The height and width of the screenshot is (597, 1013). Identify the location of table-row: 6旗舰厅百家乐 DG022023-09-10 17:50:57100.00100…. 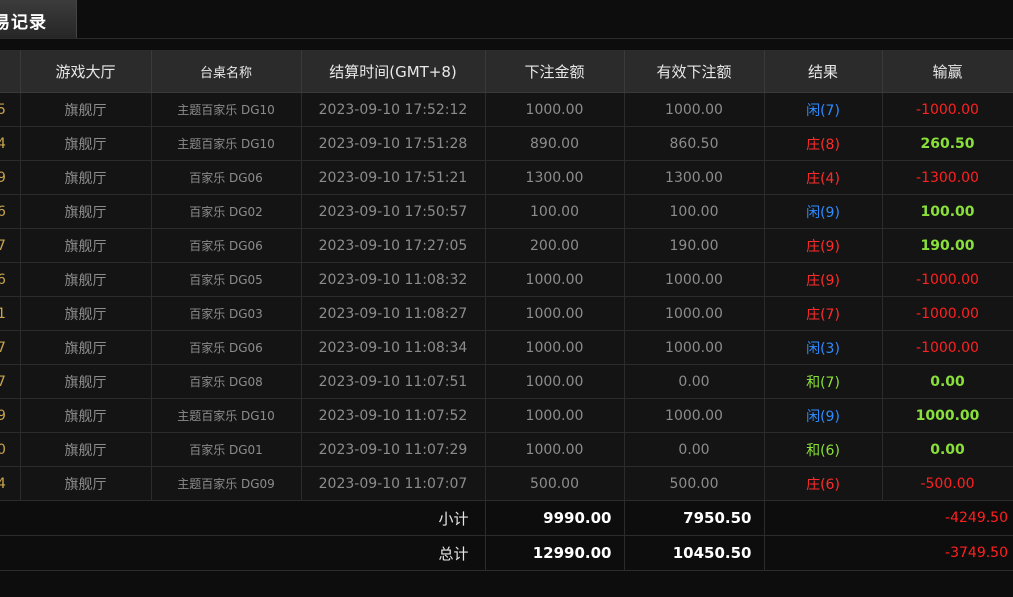
(506, 211).